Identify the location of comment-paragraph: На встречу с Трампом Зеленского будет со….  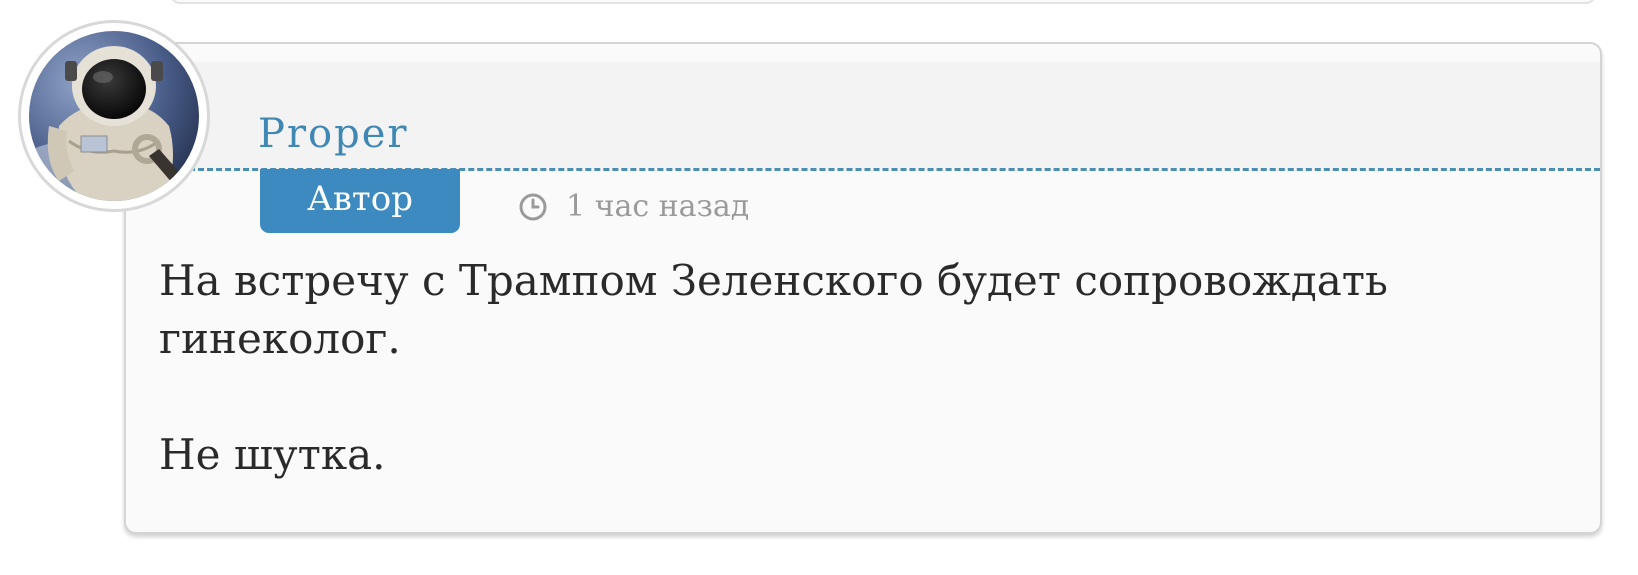
(773, 309).